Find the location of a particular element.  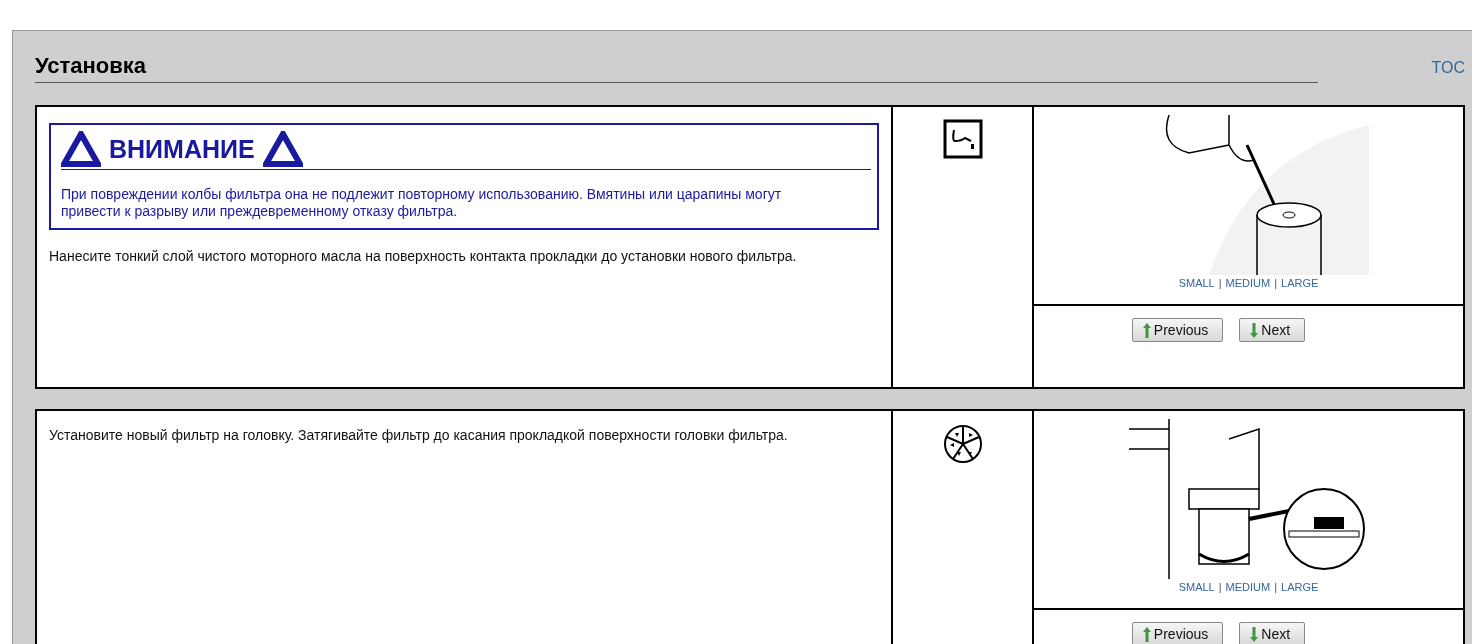

instruction-text: Установите новый фильтр на головку. Затягивайте фильтр до касания прокладкой поверхности головки фильтра. is located at coordinates (419, 435).